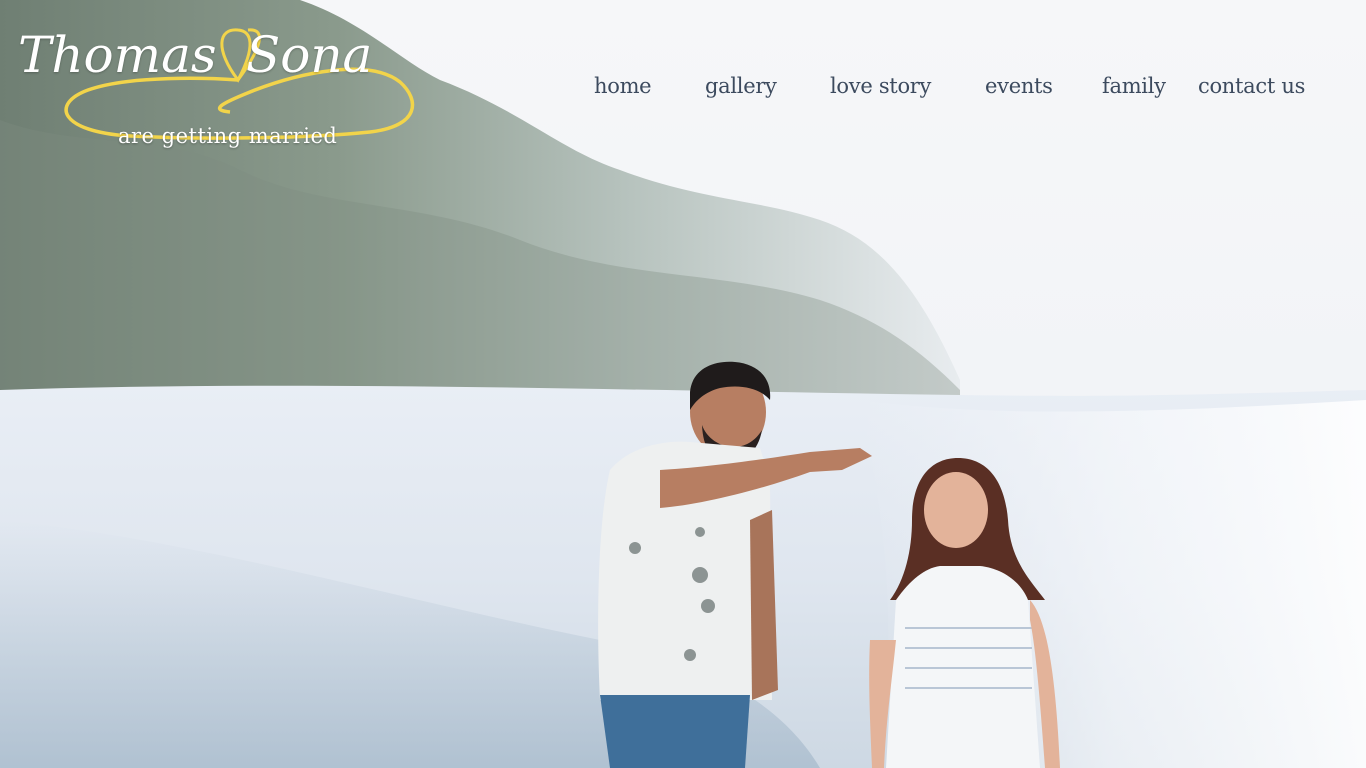 The width and height of the screenshot is (1366, 768). What do you see at coordinates (623, 86) in the screenshot?
I see `nav-home-link: home` at bounding box center [623, 86].